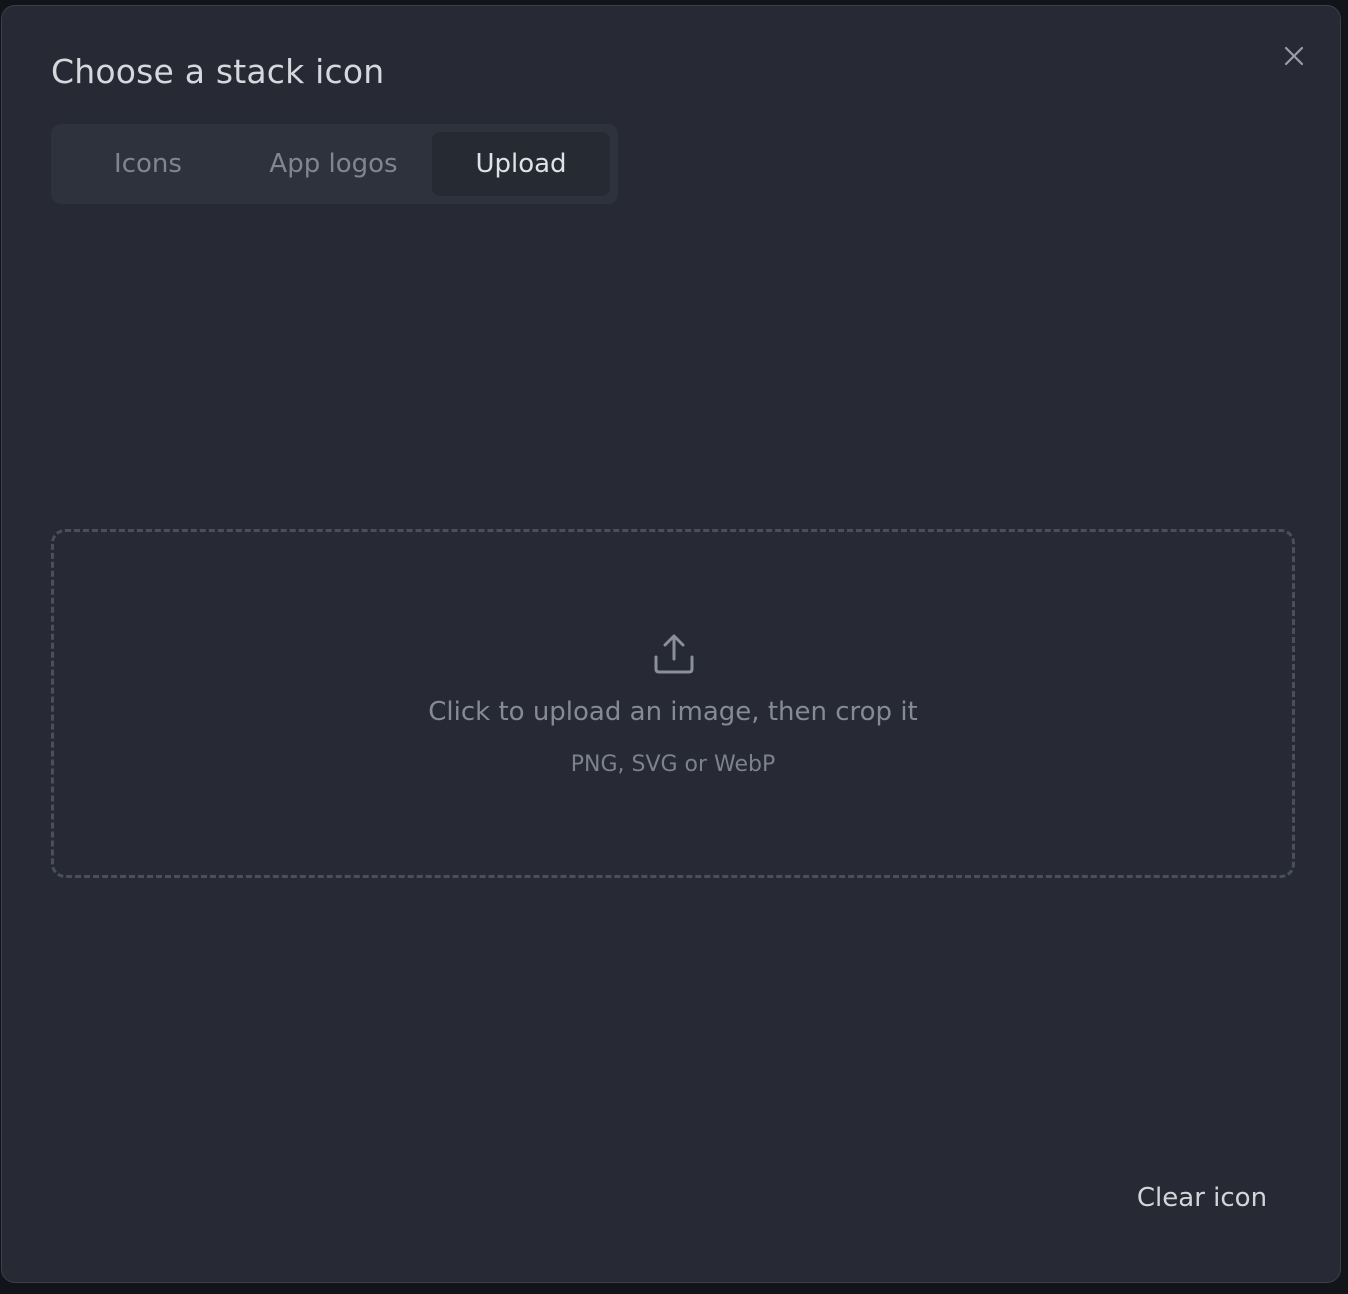 The image size is (1348, 1294). I want to click on close-button, so click(1294, 56).